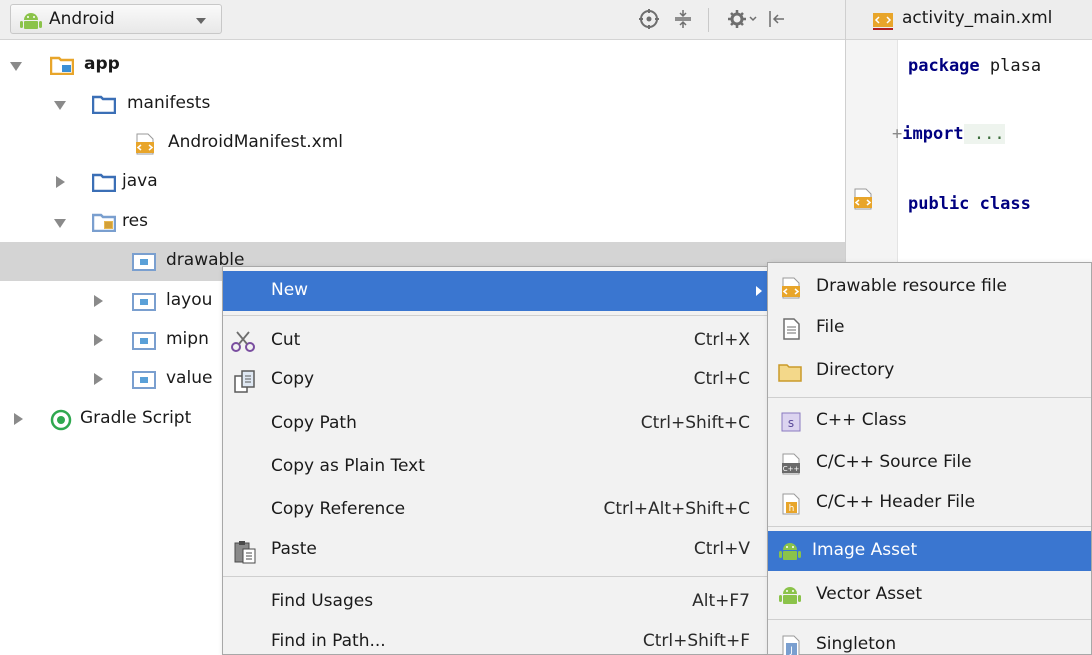  I want to click on submenu-item-cpp-class: s C++ Class, so click(929, 421).